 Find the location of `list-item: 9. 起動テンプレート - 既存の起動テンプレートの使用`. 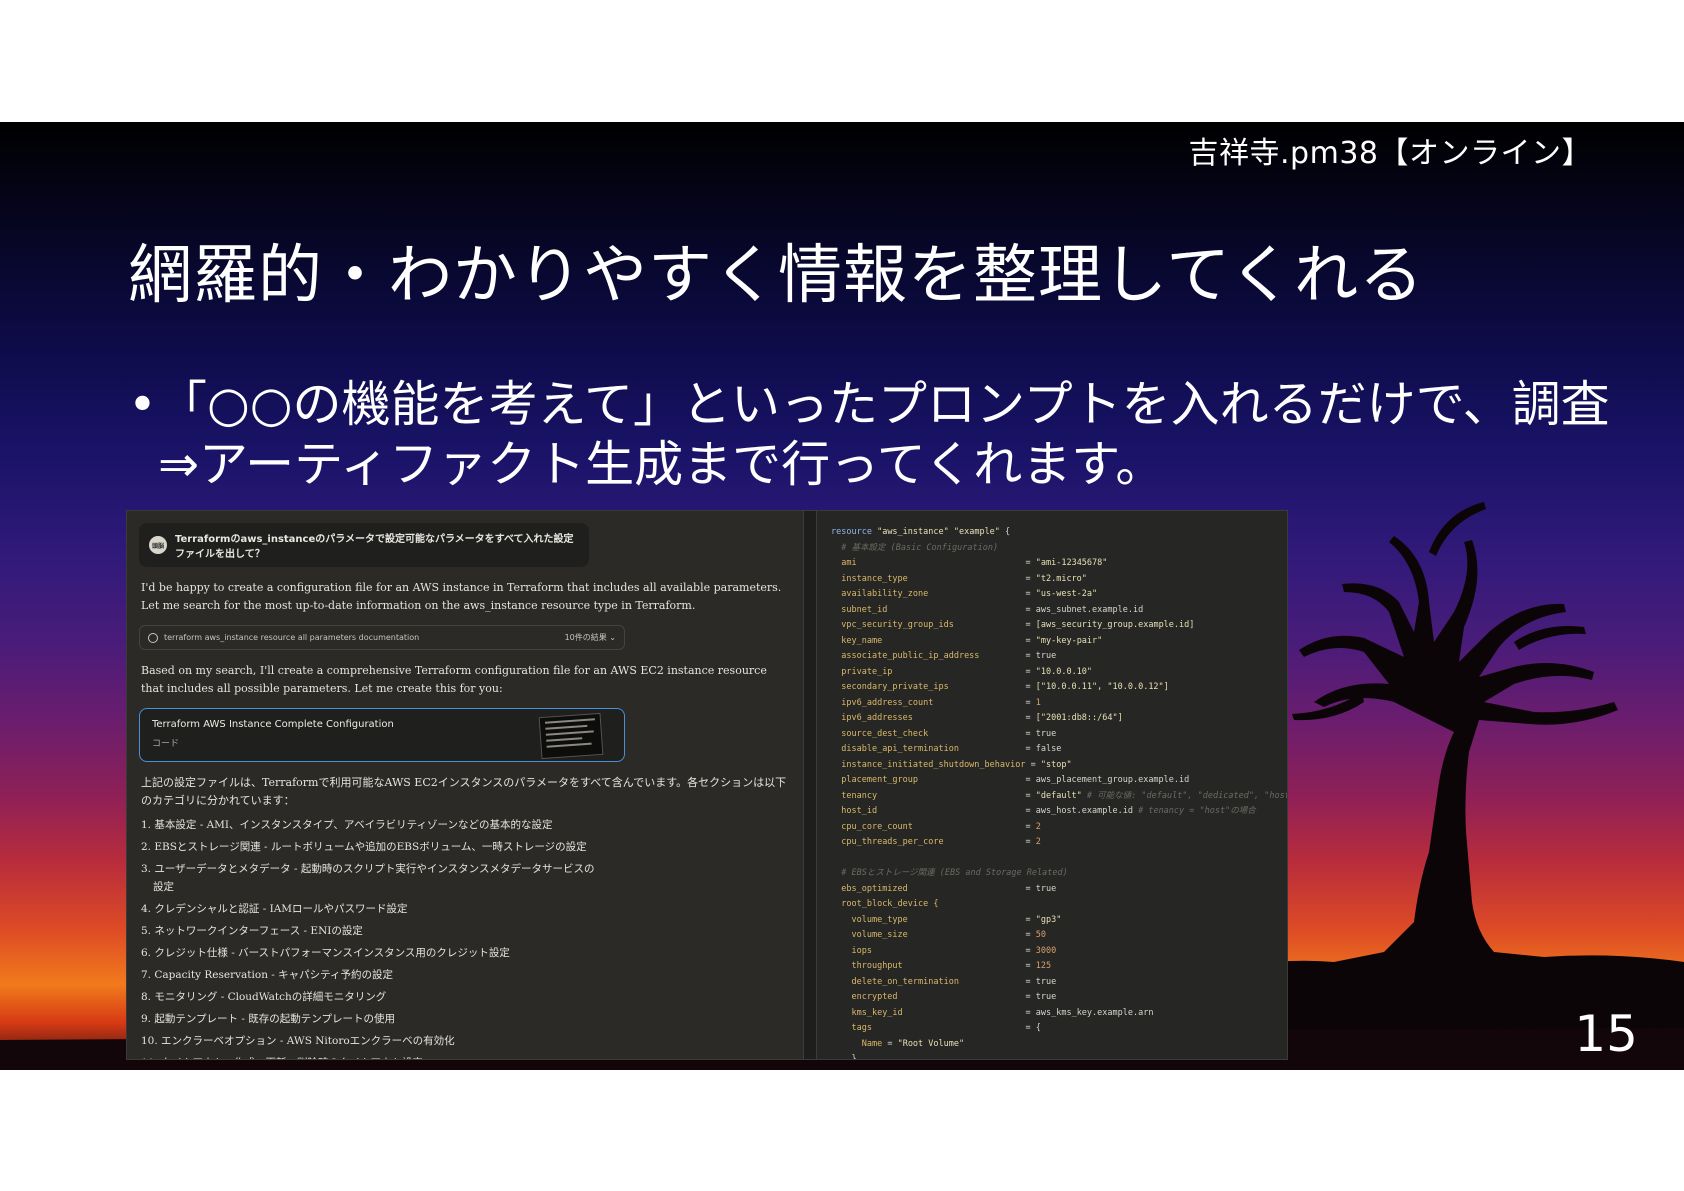

list-item: 9. 起動テンプレート - 既存の起動テンプレートの使用 is located at coordinates (268, 1019).